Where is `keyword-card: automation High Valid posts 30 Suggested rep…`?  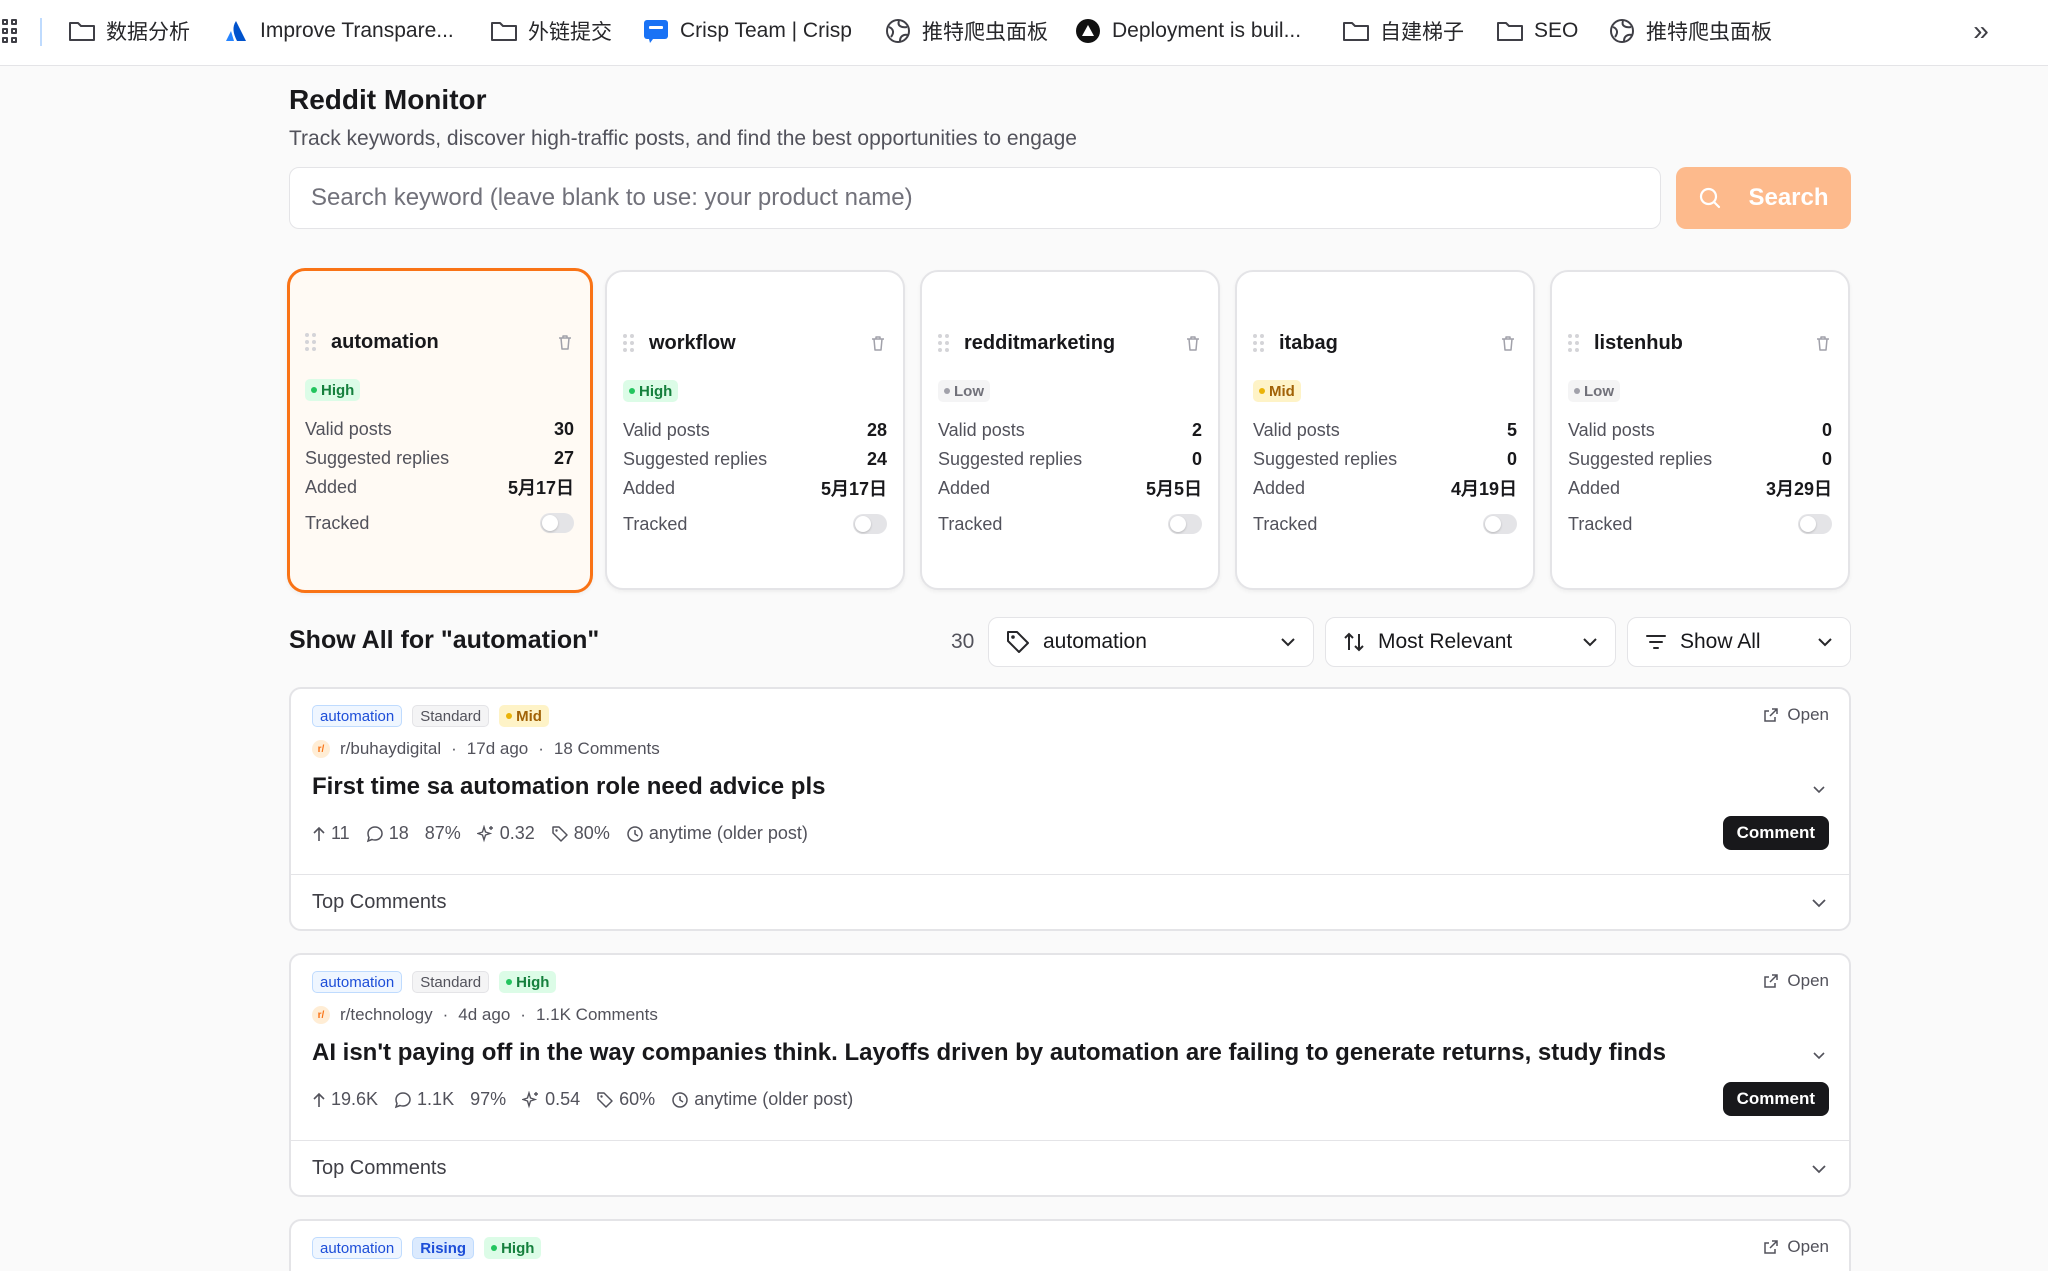 keyword-card: automation High Valid posts 30 Suggested rep… is located at coordinates (440, 430).